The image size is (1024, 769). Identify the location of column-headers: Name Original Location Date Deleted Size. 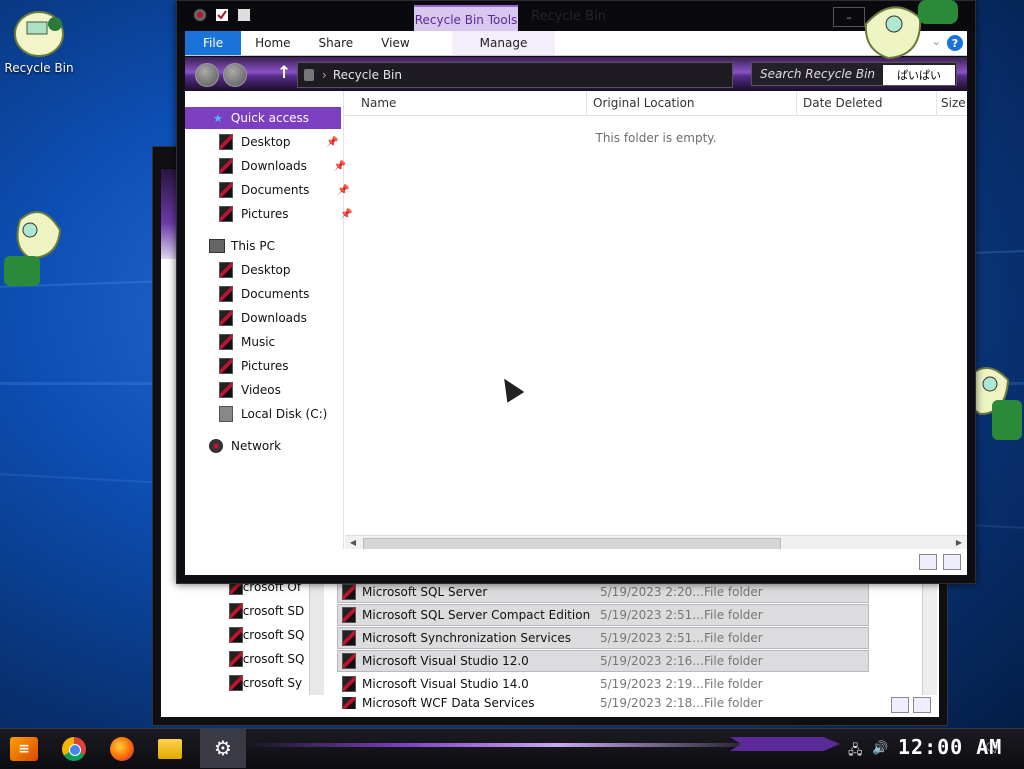
(656, 103).